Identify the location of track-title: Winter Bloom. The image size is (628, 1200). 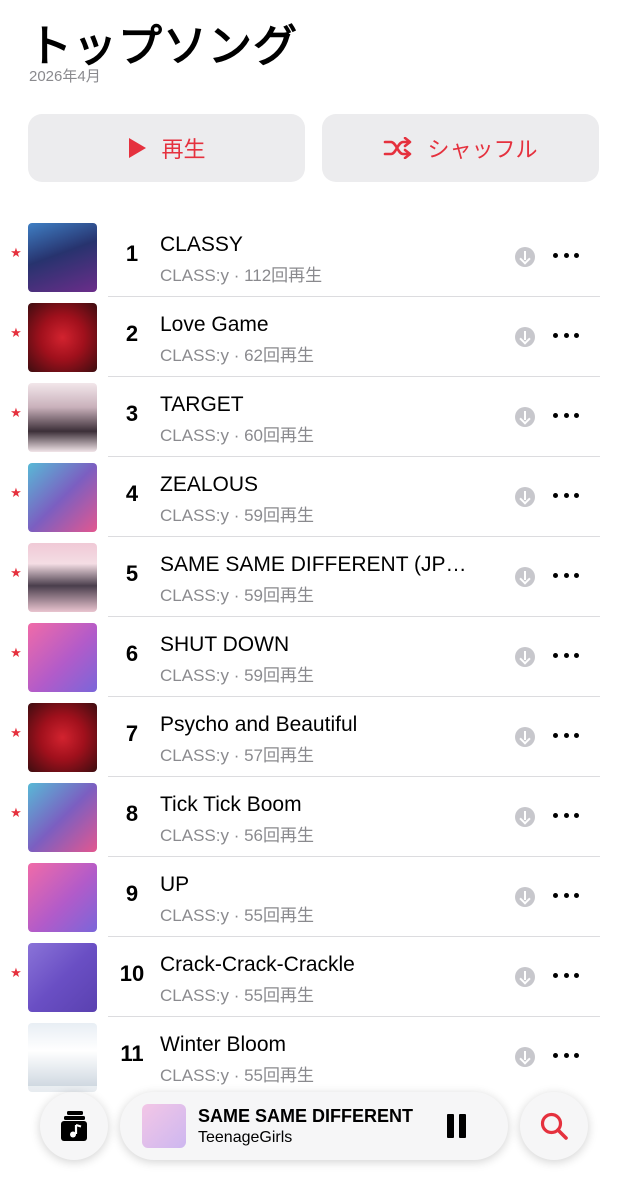
(223, 1044).